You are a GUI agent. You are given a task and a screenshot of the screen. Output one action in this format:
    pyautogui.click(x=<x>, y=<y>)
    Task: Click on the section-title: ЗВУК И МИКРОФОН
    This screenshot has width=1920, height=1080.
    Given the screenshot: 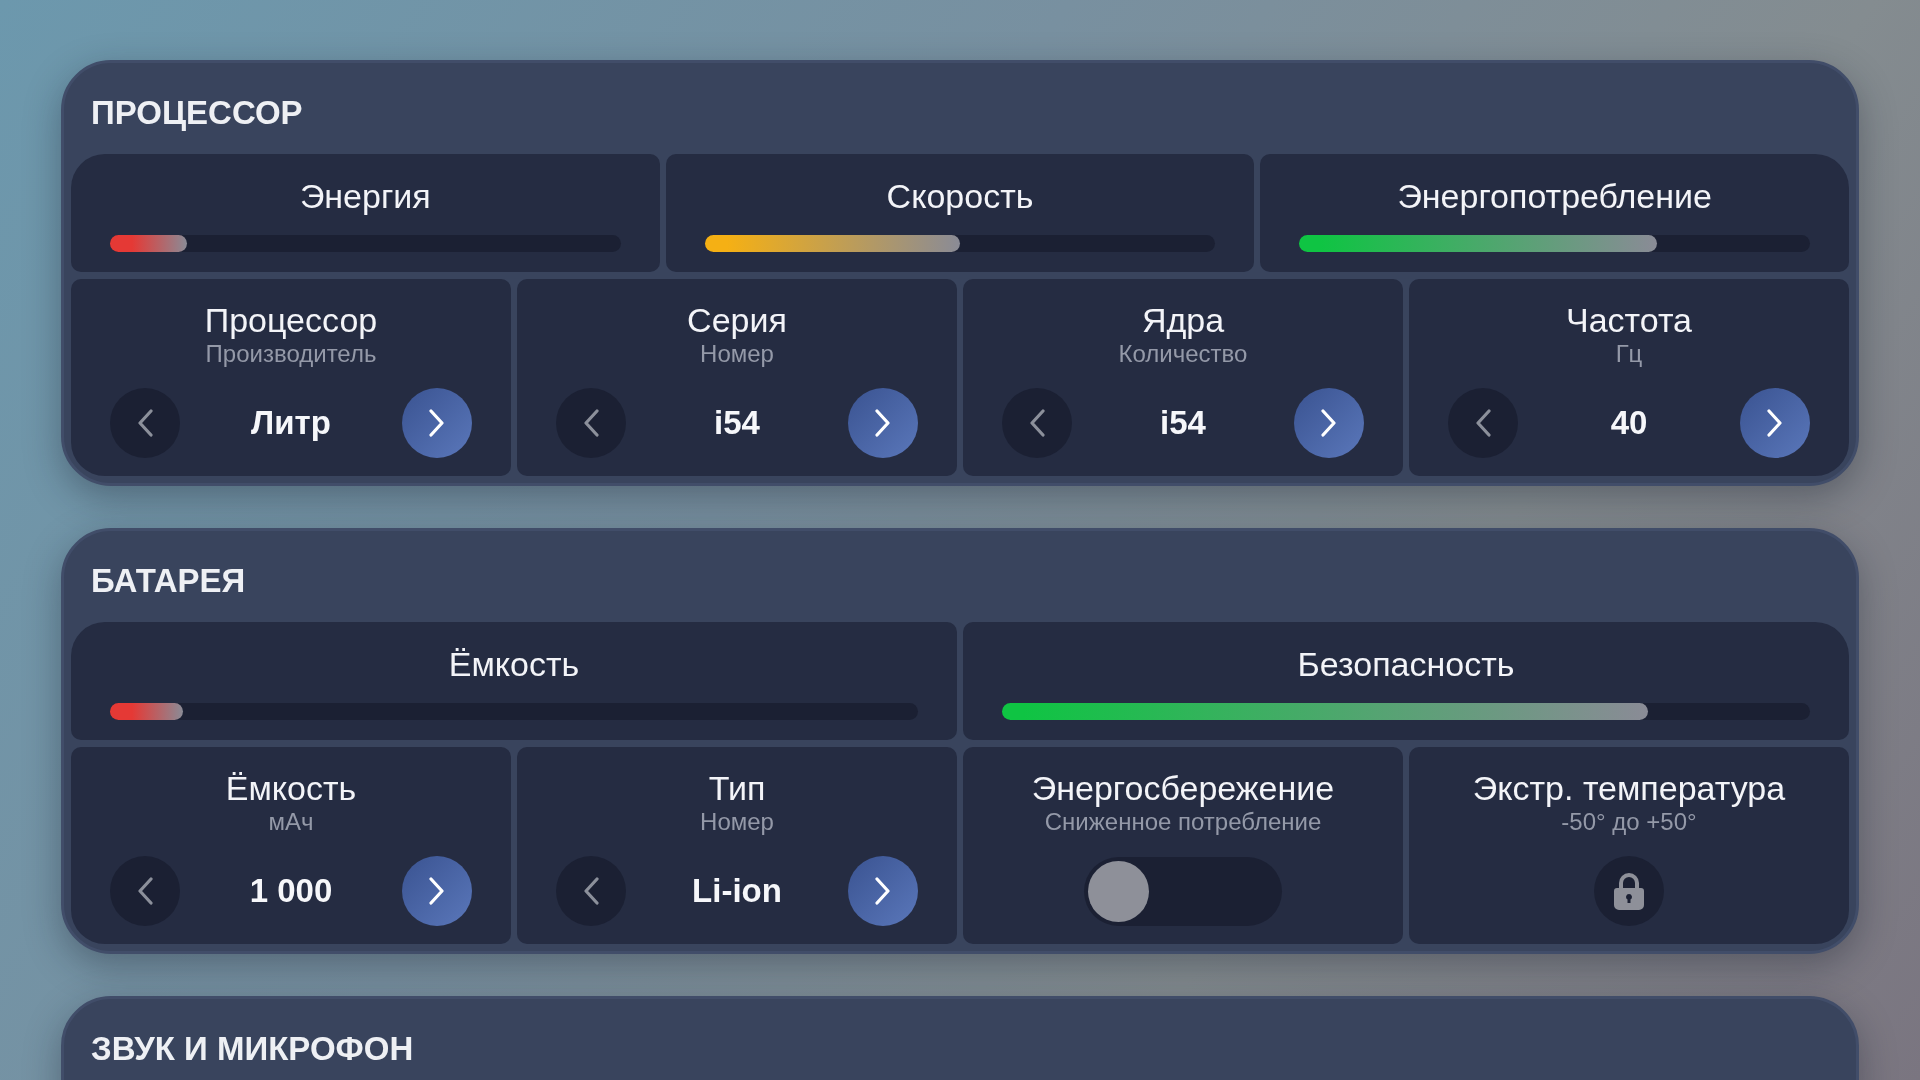 What is the action you would take?
    pyautogui.click(x=252, y=1048)
    